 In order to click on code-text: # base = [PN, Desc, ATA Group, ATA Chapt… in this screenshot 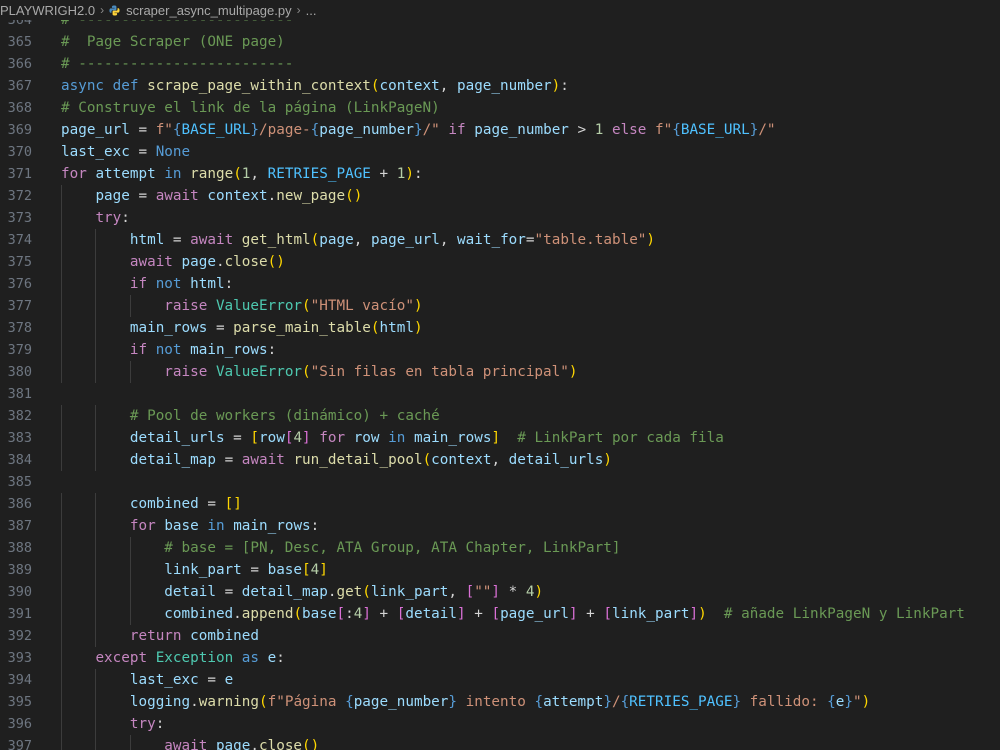, I will do `click(392, 548)`.